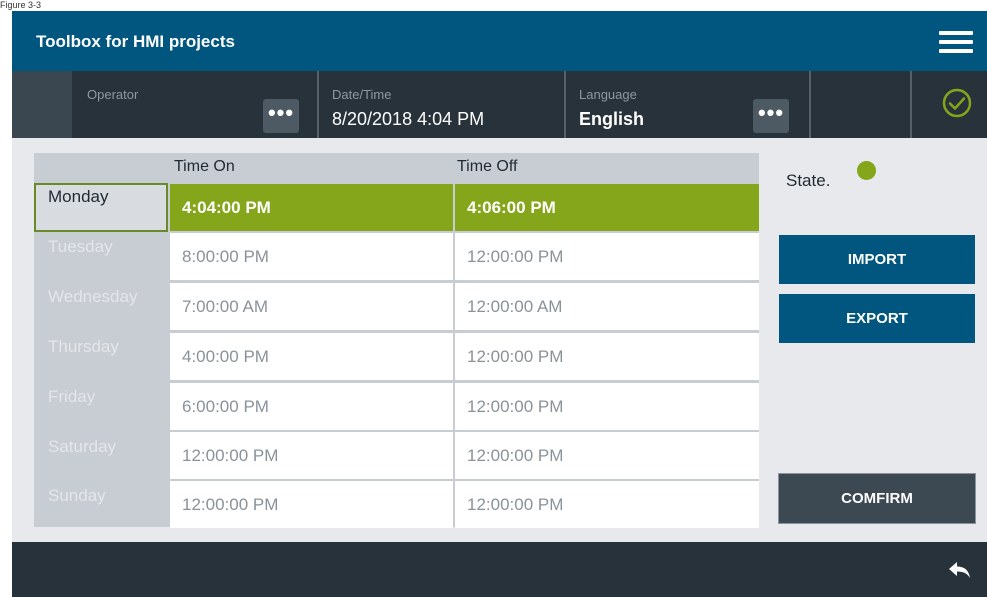 The image size is (987, 597). I want to click on check-circle-icon, so click(957, 103).